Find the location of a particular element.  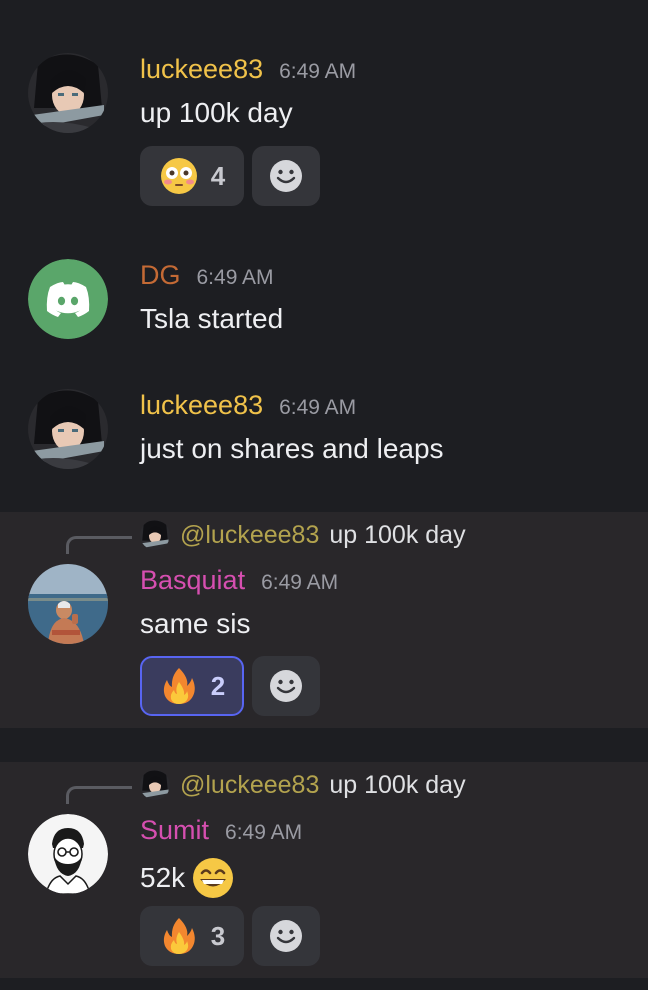

message-2: DG 6:49 AM Tsla started is located at coordinates (324, 300).